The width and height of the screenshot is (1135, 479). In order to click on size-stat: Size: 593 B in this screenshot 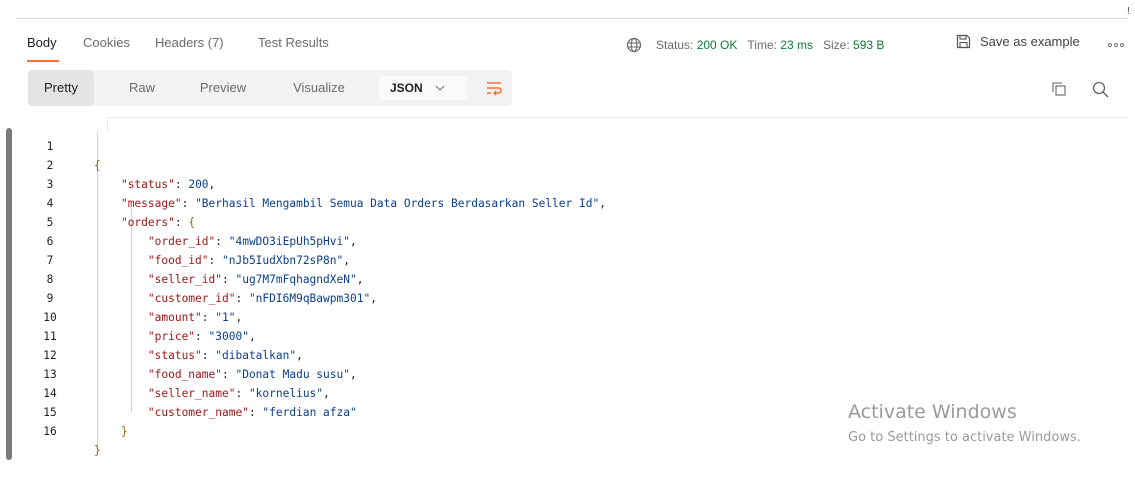, I will do `click(853, 45)`.